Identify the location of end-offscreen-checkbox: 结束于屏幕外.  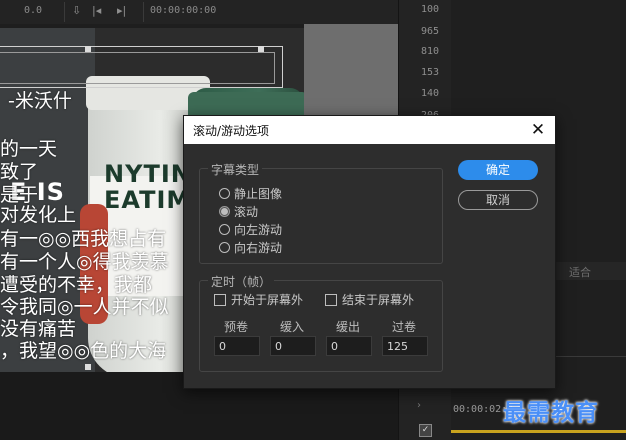
(369, 299).